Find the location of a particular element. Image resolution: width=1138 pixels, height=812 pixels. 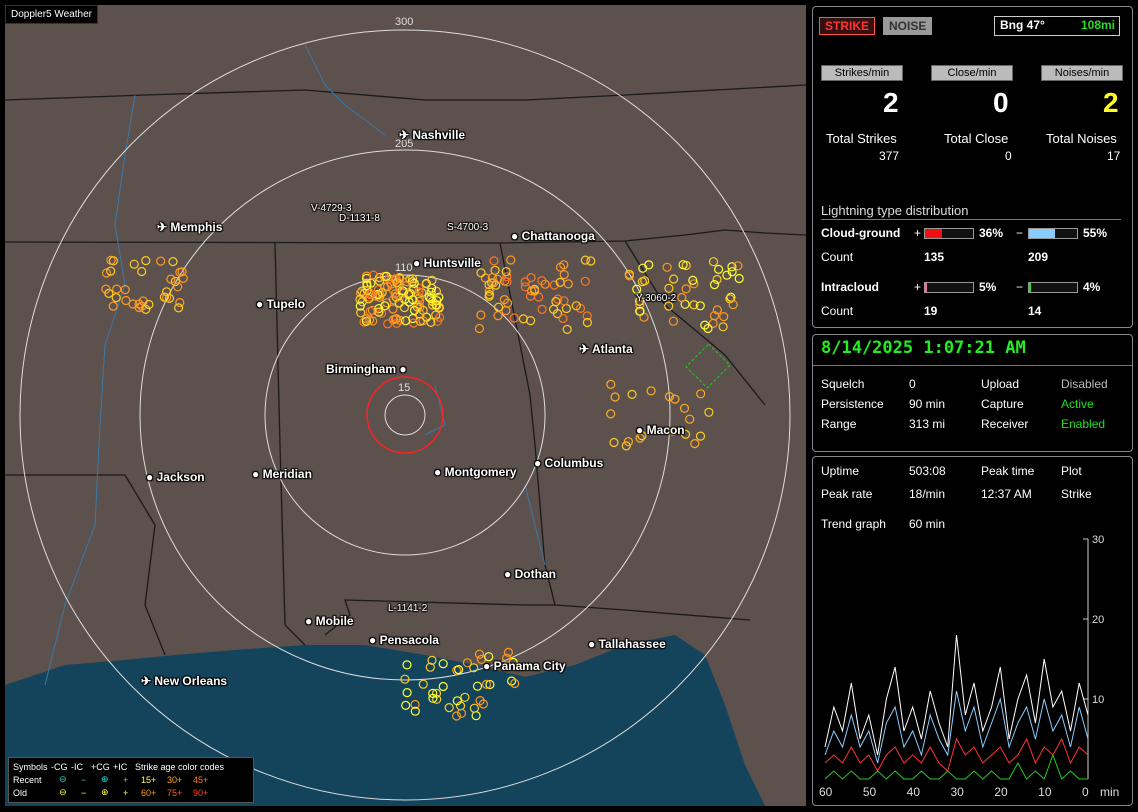

upload-value: Disabled is located at coordinates (1084, 384).